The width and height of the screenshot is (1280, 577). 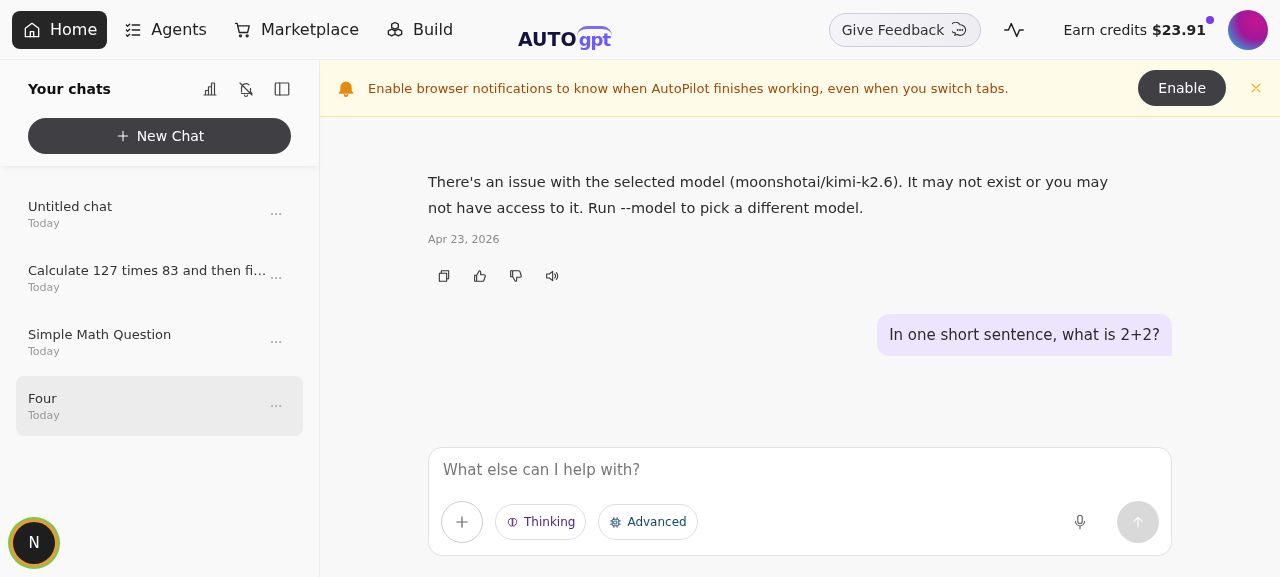 What do you see at coordinates (648, 522) in the screenshot?
I see `mode-toggle-button: Advanced` at bounding box center [648, 522].